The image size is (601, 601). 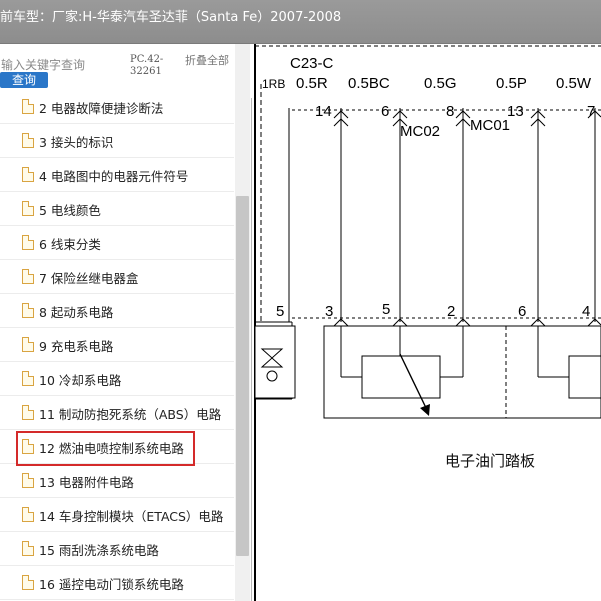 What do you see at coordinates (323, 111) in the screenshot?
I see `pin-14: 14` at bounding box center [323, 111].